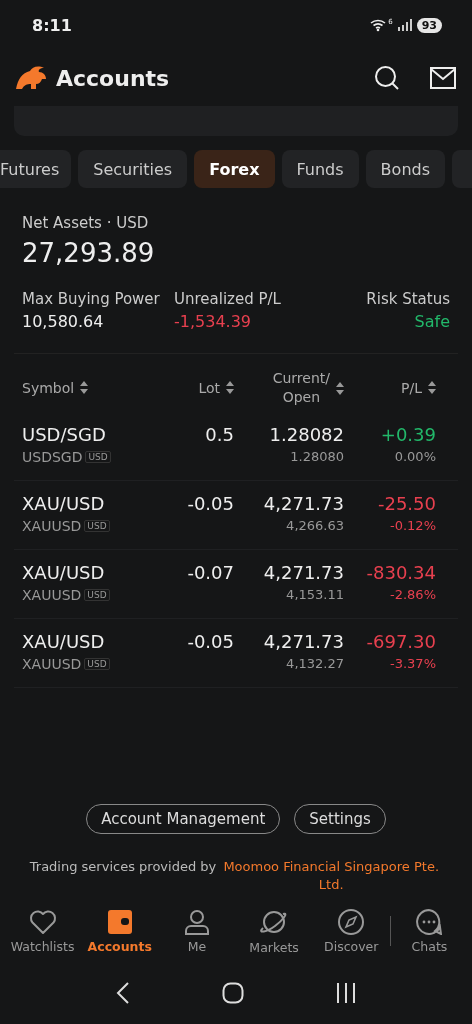  What do you see at coordinates (432, 321) in the screenshot?
I see `stat-value: Safe` at bounding box center [432, 321].